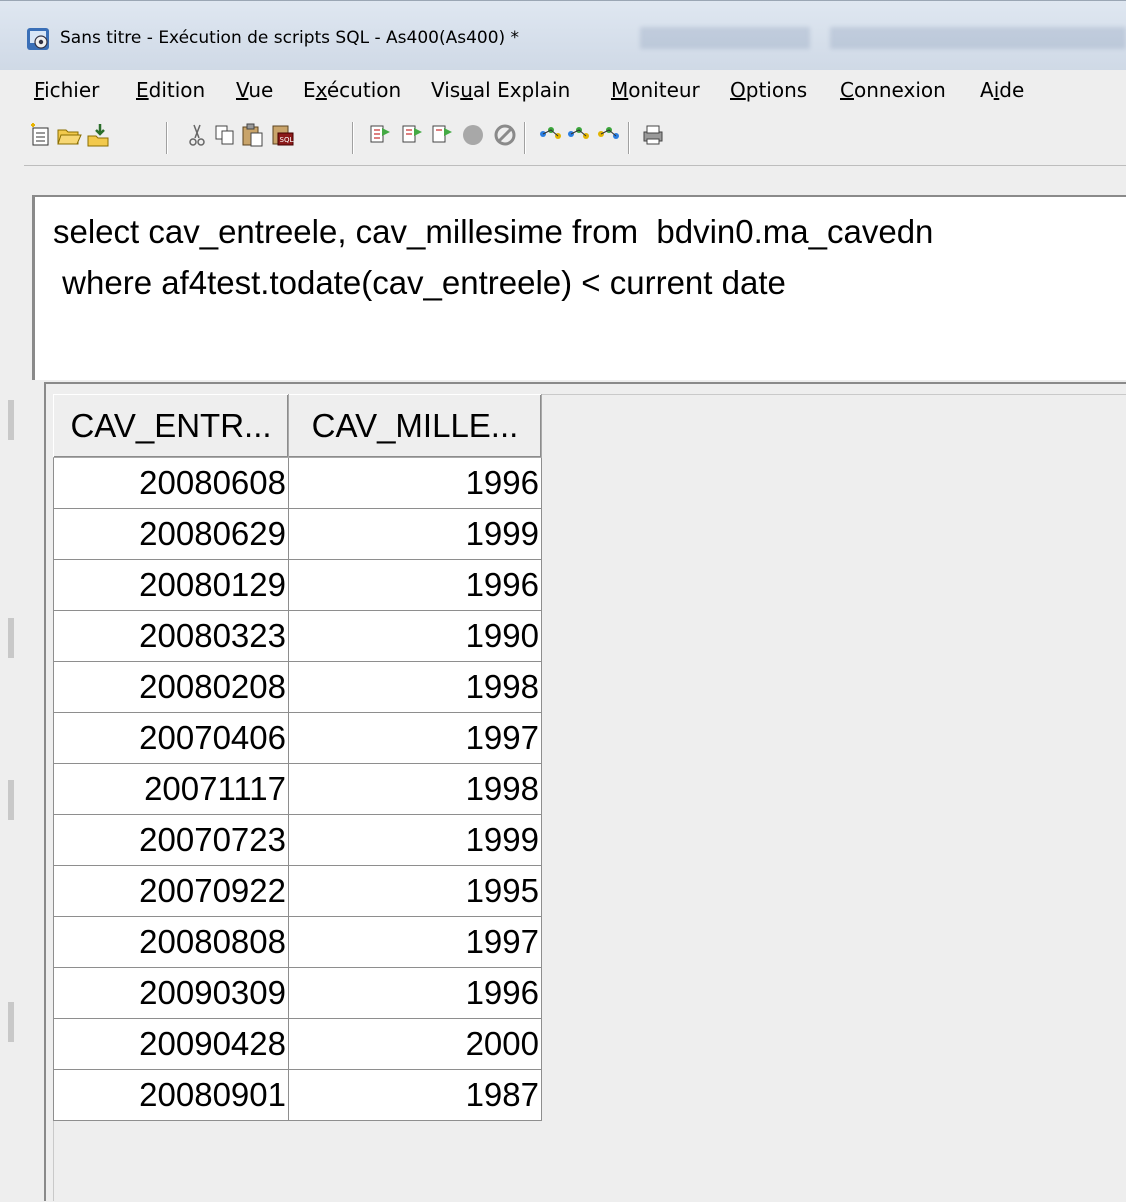  I want to click on table-row: 20080629 1999, so click(297, 534).